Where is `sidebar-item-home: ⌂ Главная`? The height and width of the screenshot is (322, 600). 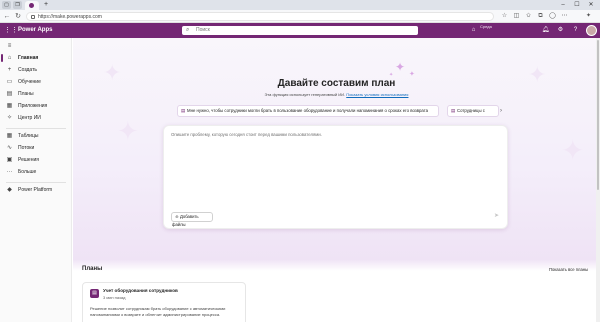
sidebar-item-home: ⌂ Главная is located at coordinates (36, 58).